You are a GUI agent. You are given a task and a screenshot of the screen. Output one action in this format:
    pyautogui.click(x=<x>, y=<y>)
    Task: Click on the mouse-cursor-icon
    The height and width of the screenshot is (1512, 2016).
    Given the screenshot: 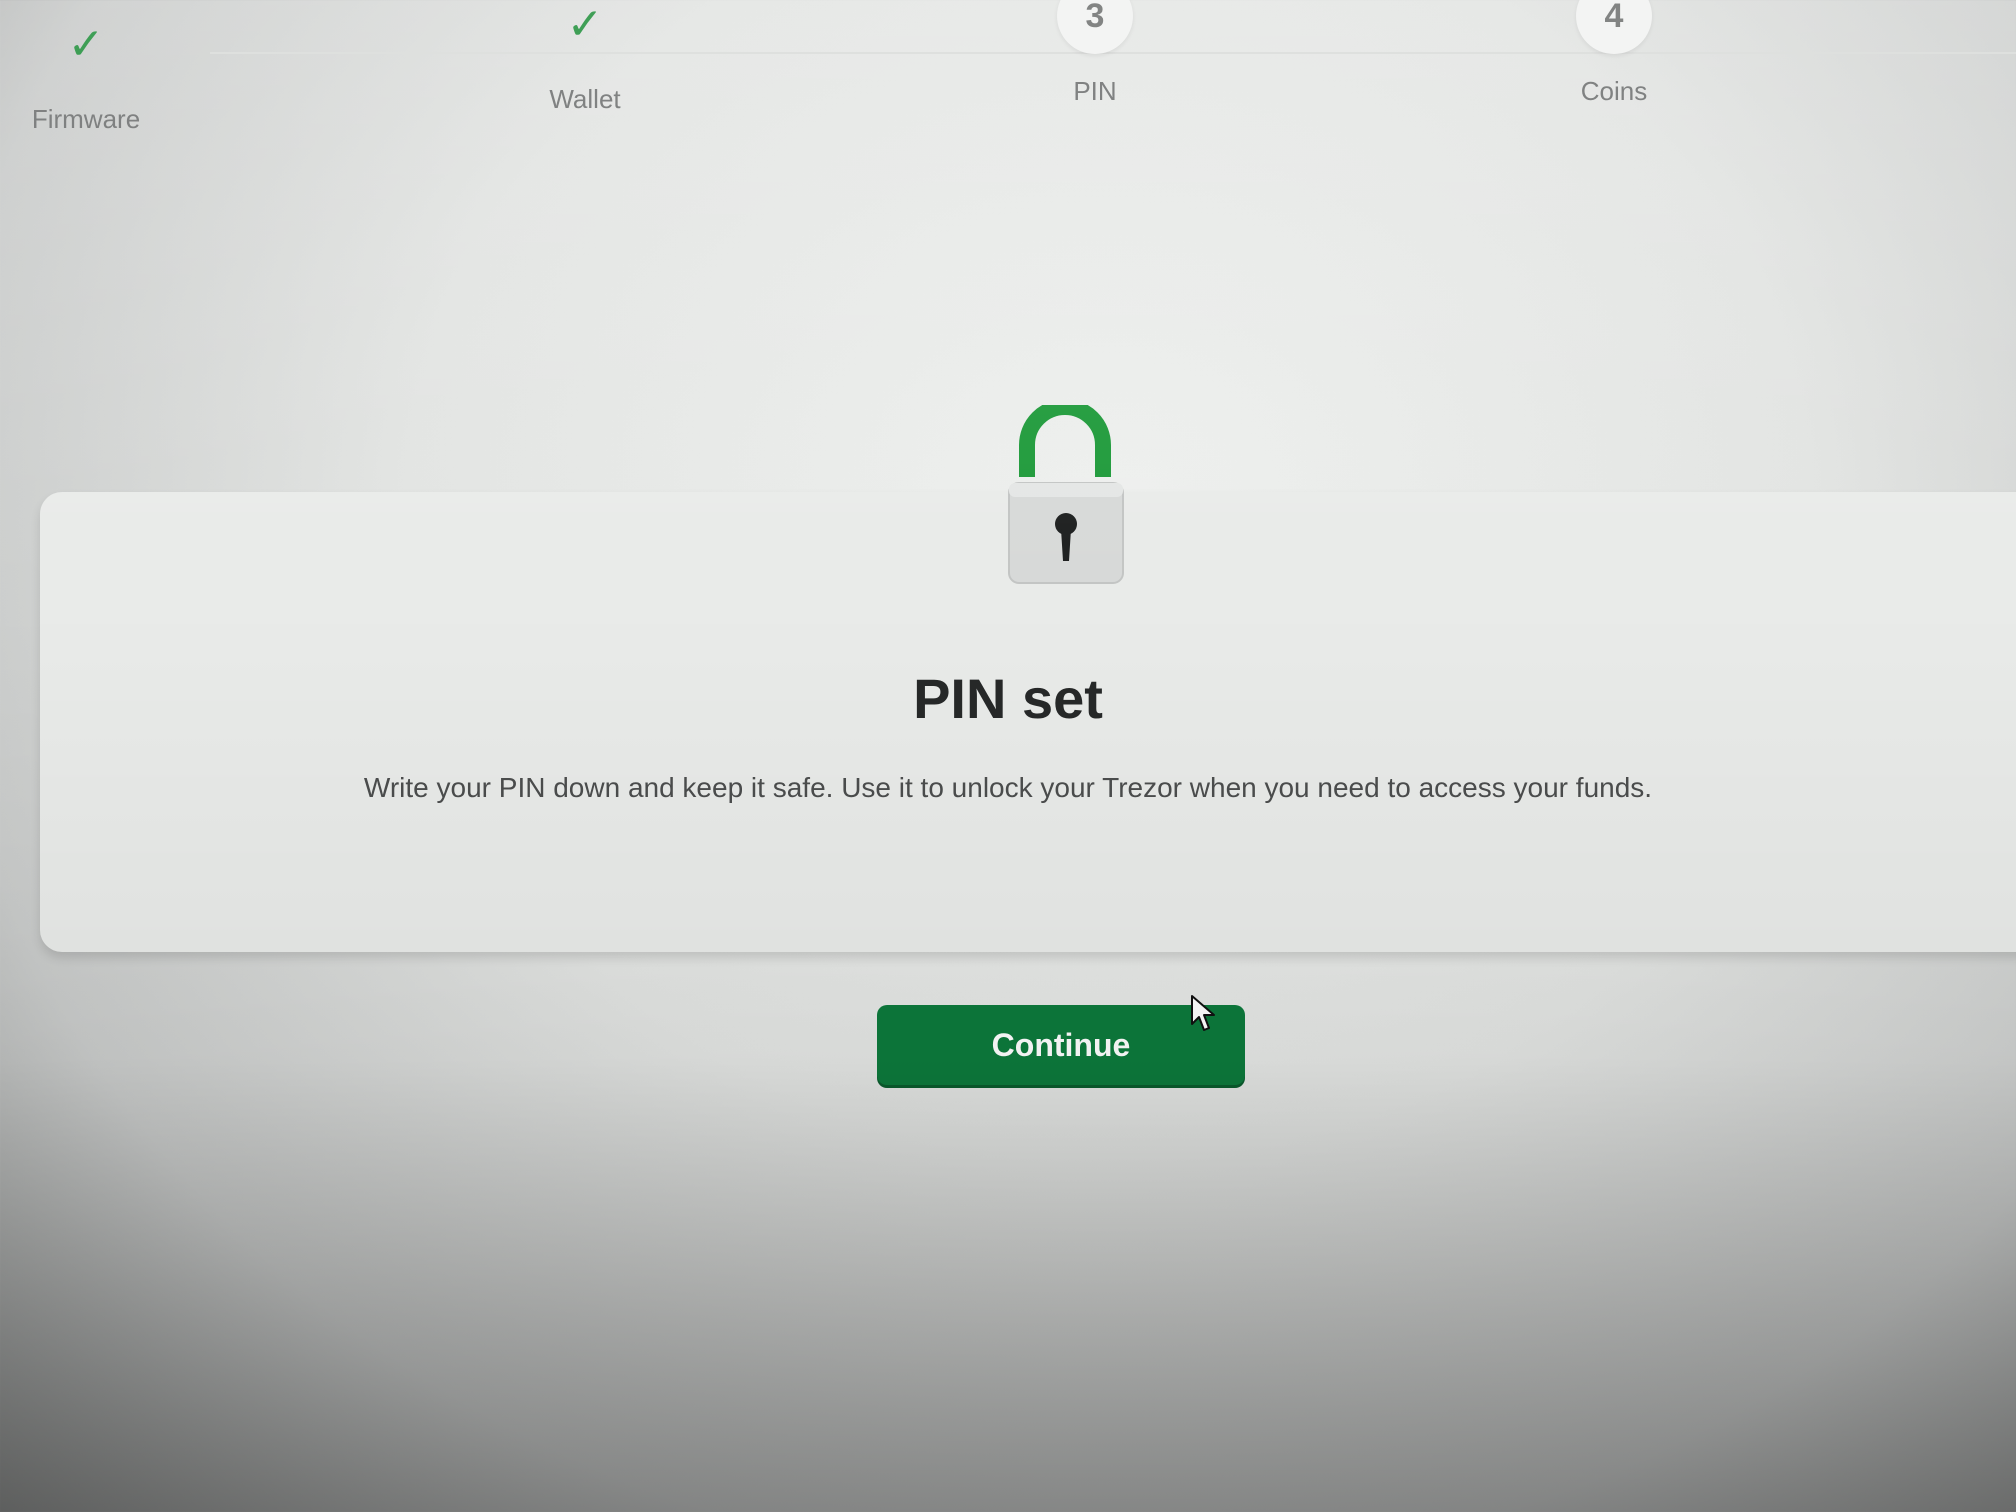 What is the action you would take?
    pyautogui.click(x=1203, y=1013)
    